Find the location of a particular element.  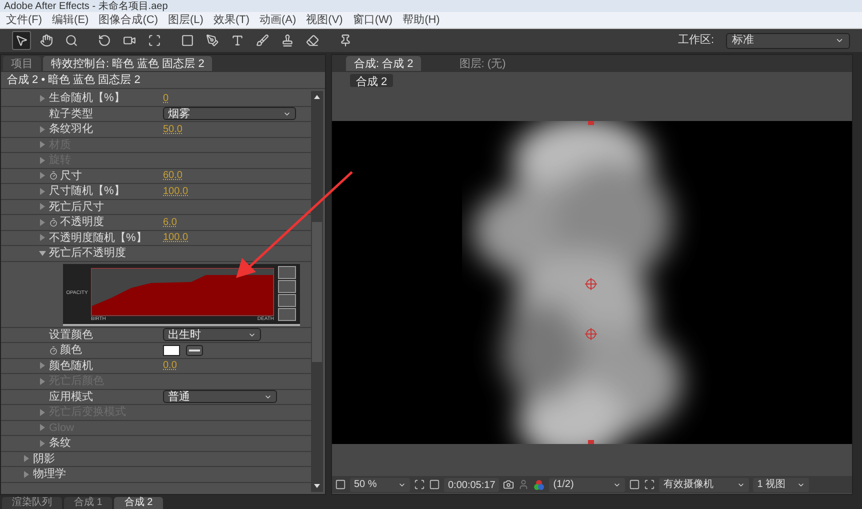

property-label: 设置颜色 is located at coordinates (71, 335).